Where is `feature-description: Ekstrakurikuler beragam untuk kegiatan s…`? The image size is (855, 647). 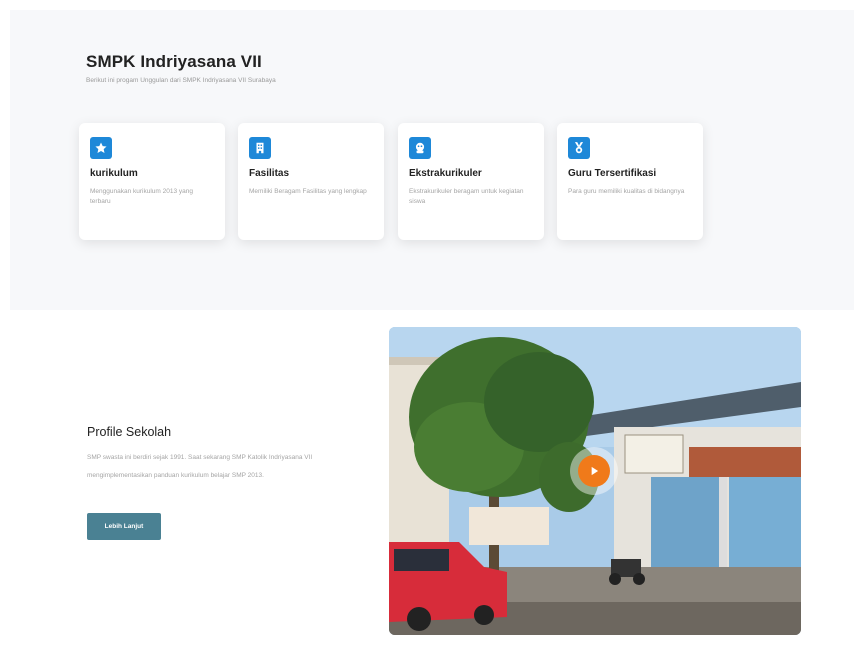
feature-description: Ekstrakurikuler beragam untuk kegiatan s… is located at coordinates (466, 196).